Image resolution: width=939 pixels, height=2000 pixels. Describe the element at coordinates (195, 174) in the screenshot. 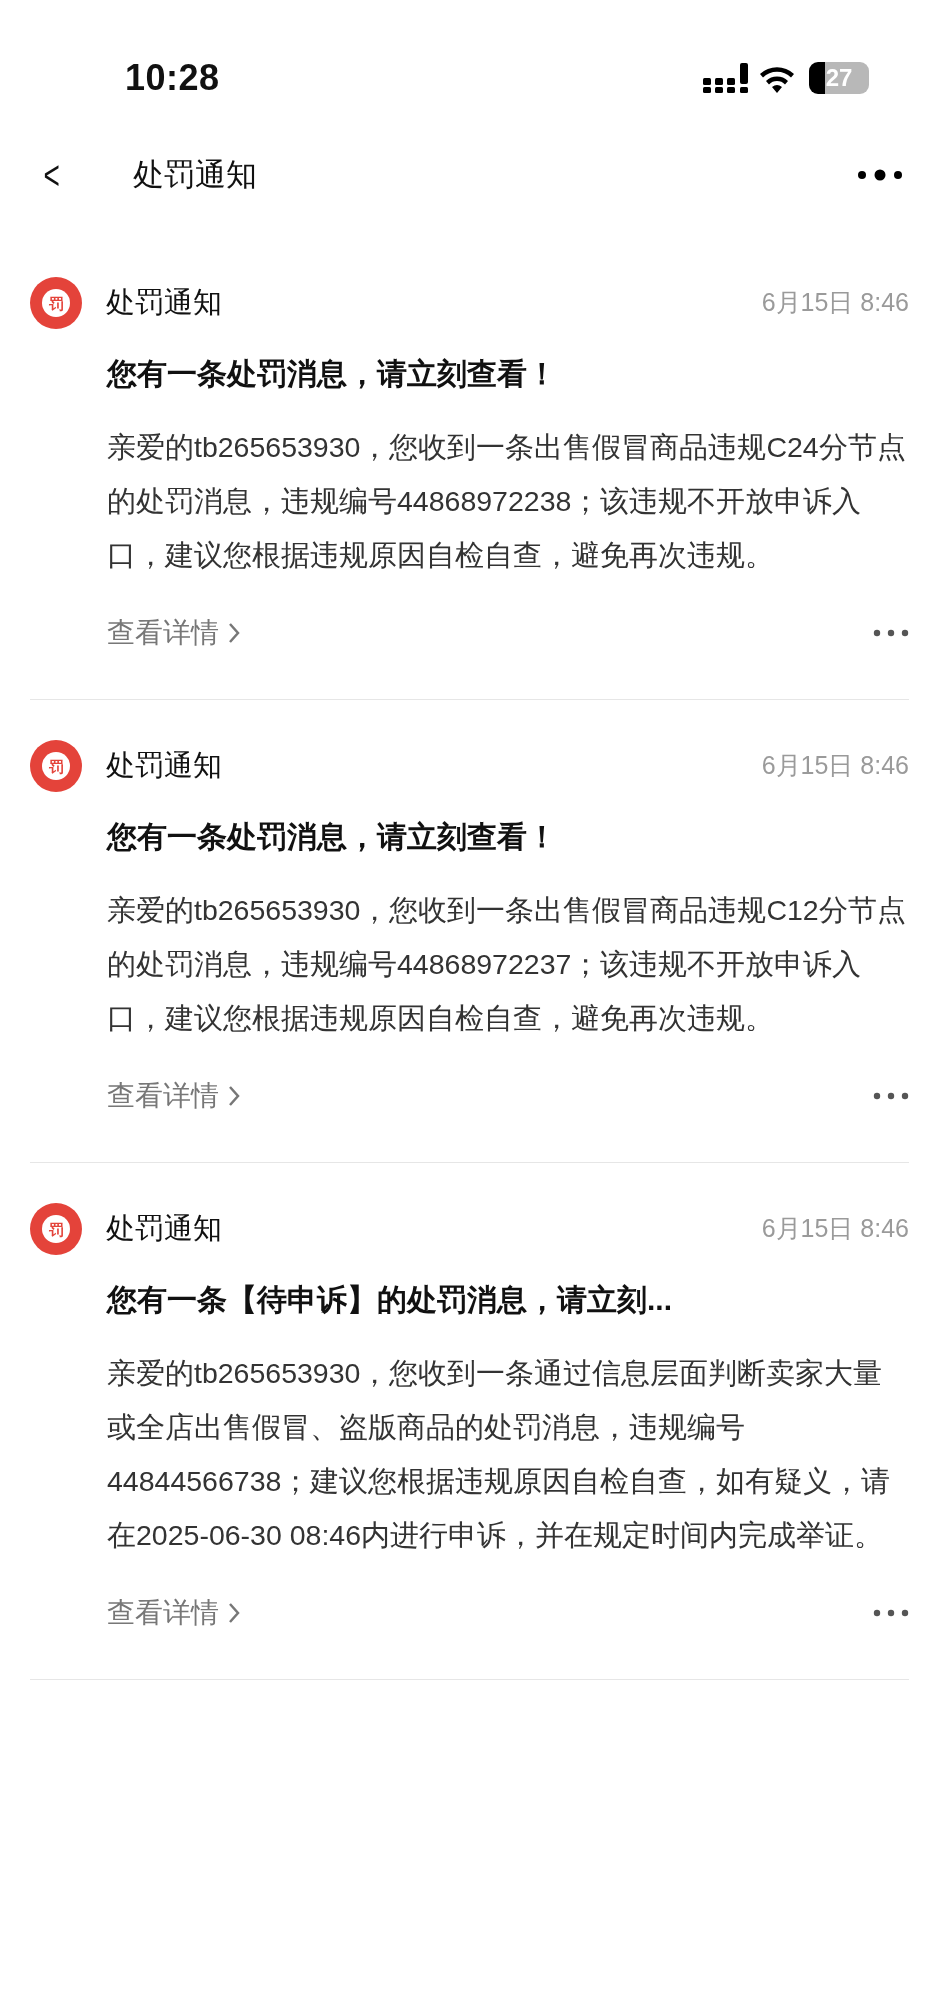

I see `page-title: 处罚通知` at that location.